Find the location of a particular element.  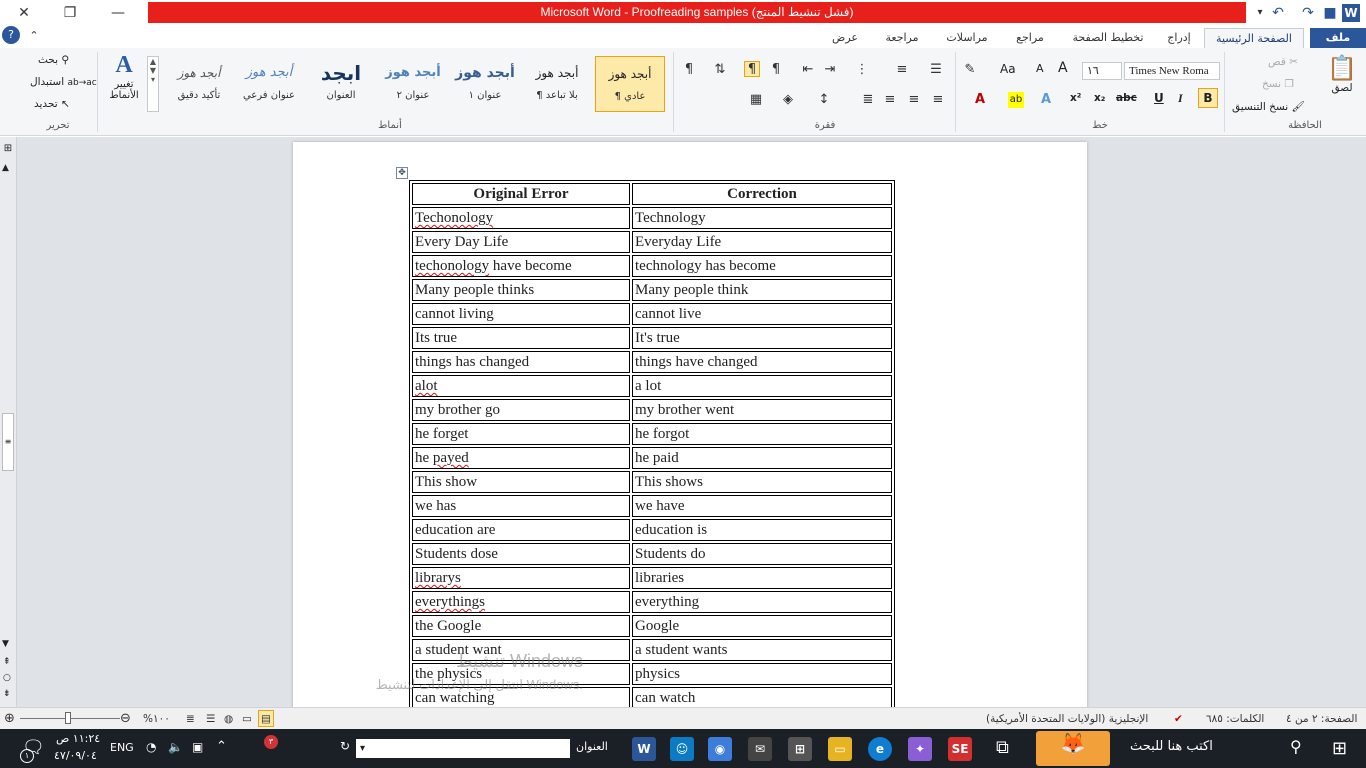

correction-cell: Many people think is located at coordinates (762, 290).